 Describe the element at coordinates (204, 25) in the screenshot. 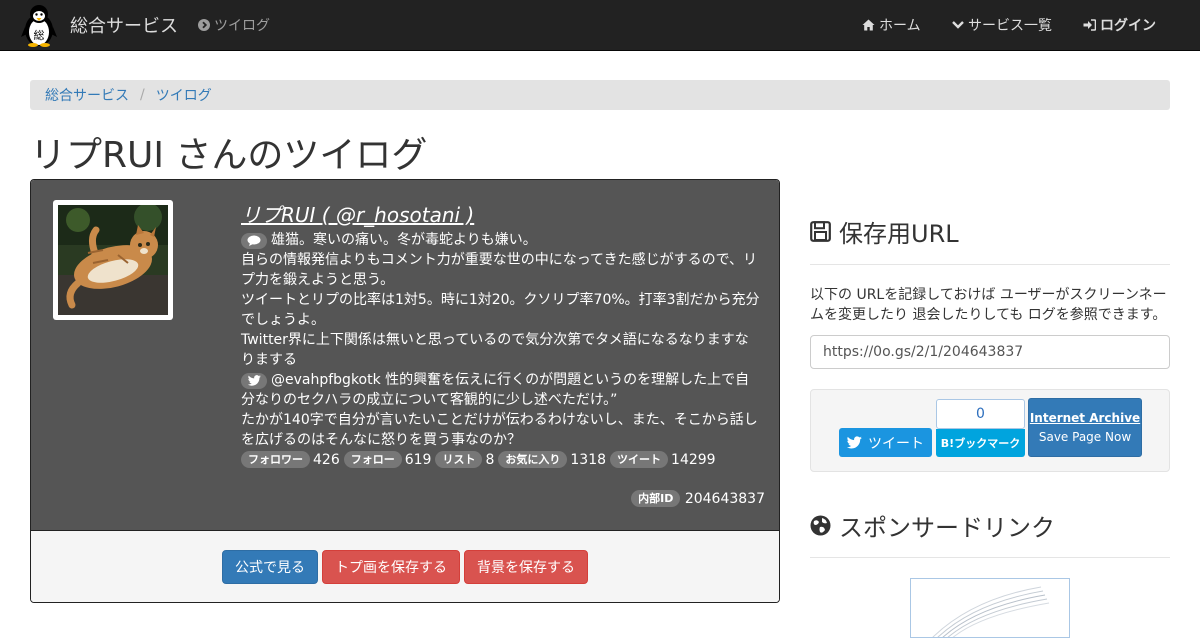

I see `chevron-circle-right-icon` at that location.